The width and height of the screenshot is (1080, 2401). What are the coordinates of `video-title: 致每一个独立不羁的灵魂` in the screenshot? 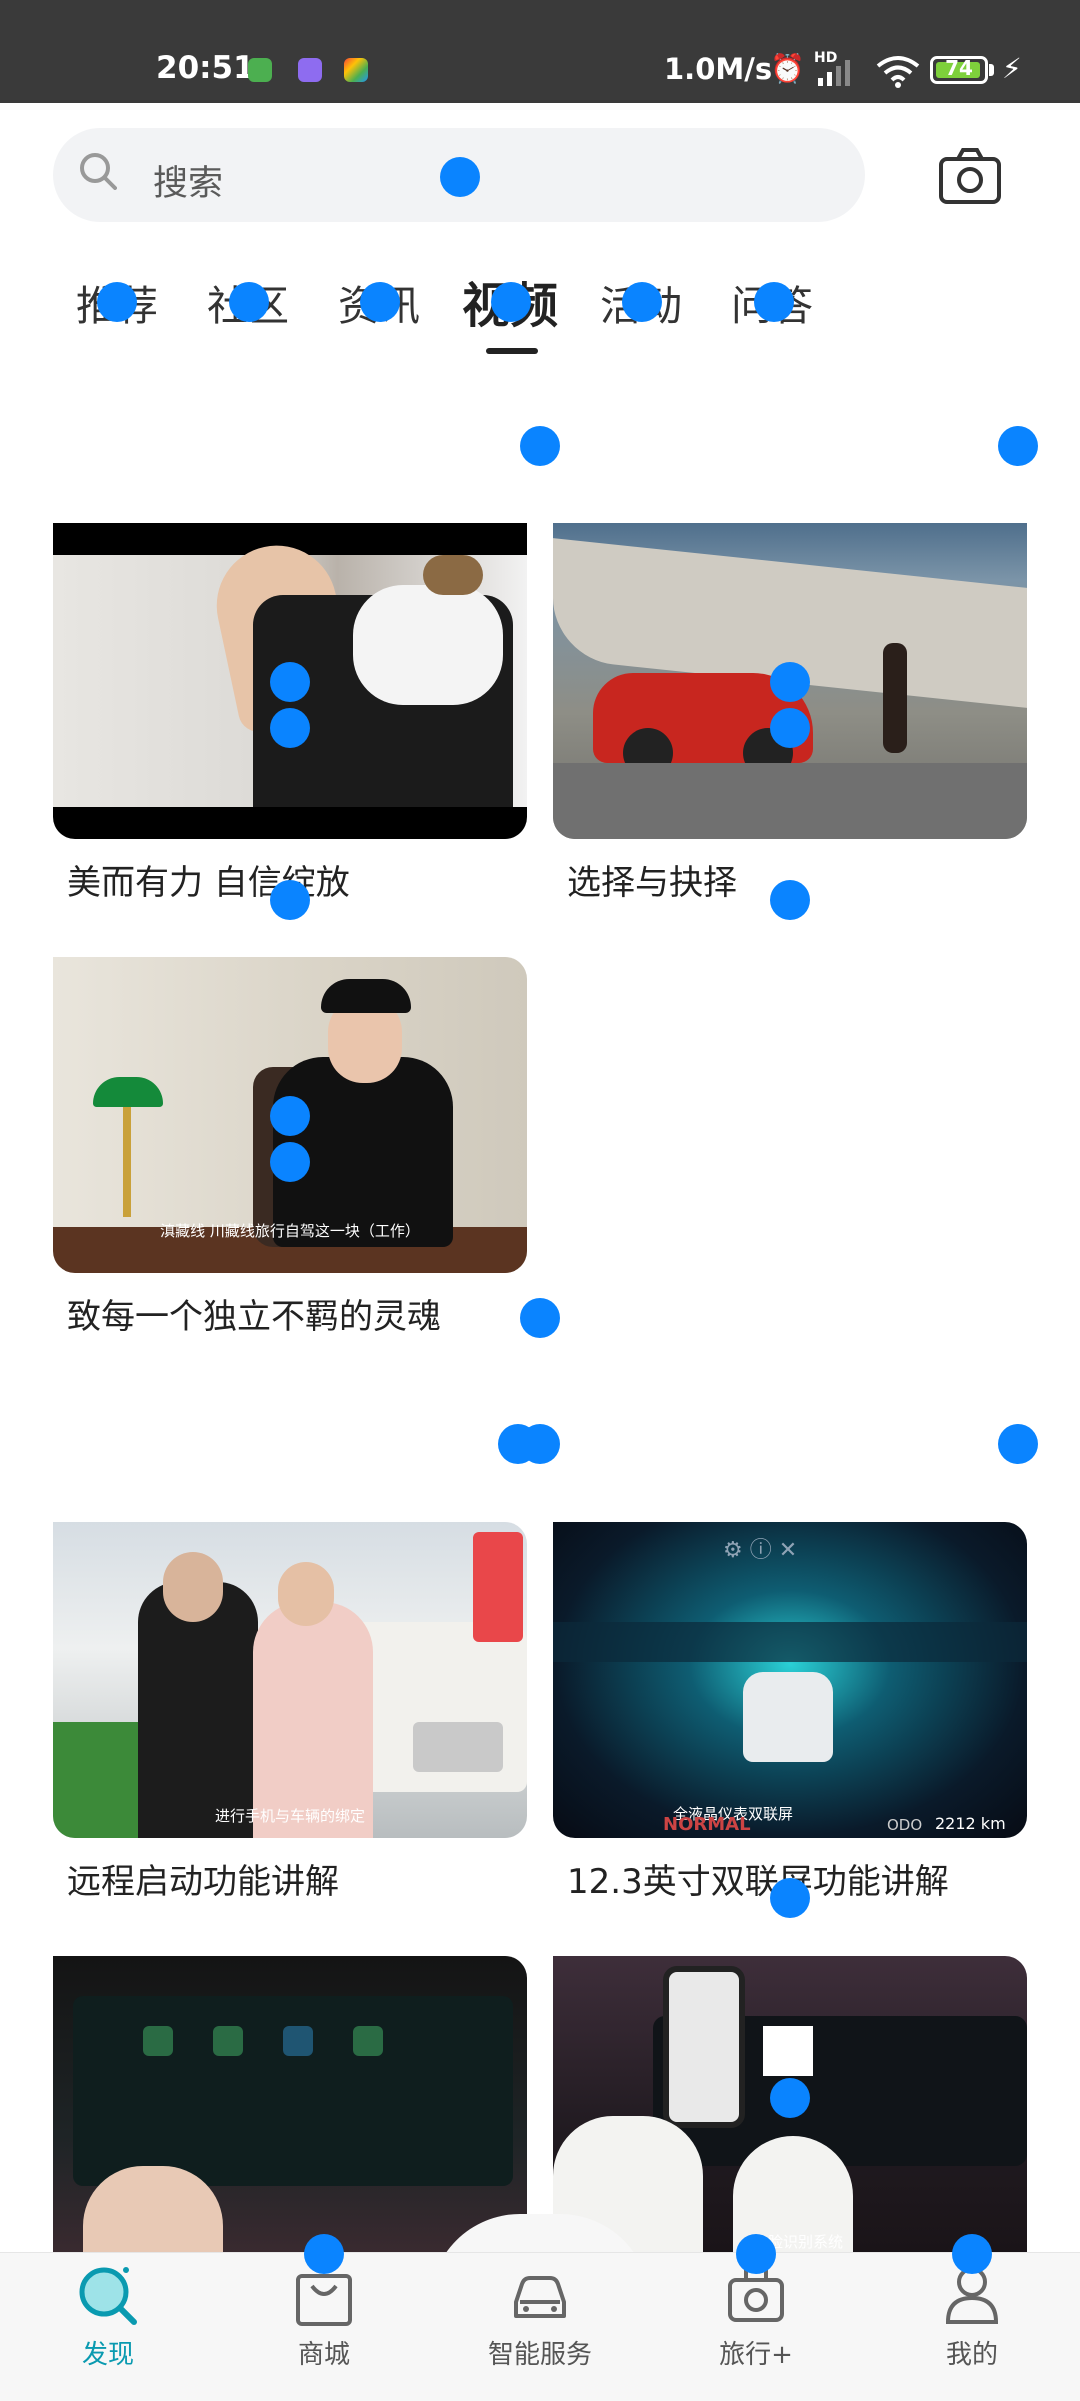 It's located at (254, 1313).